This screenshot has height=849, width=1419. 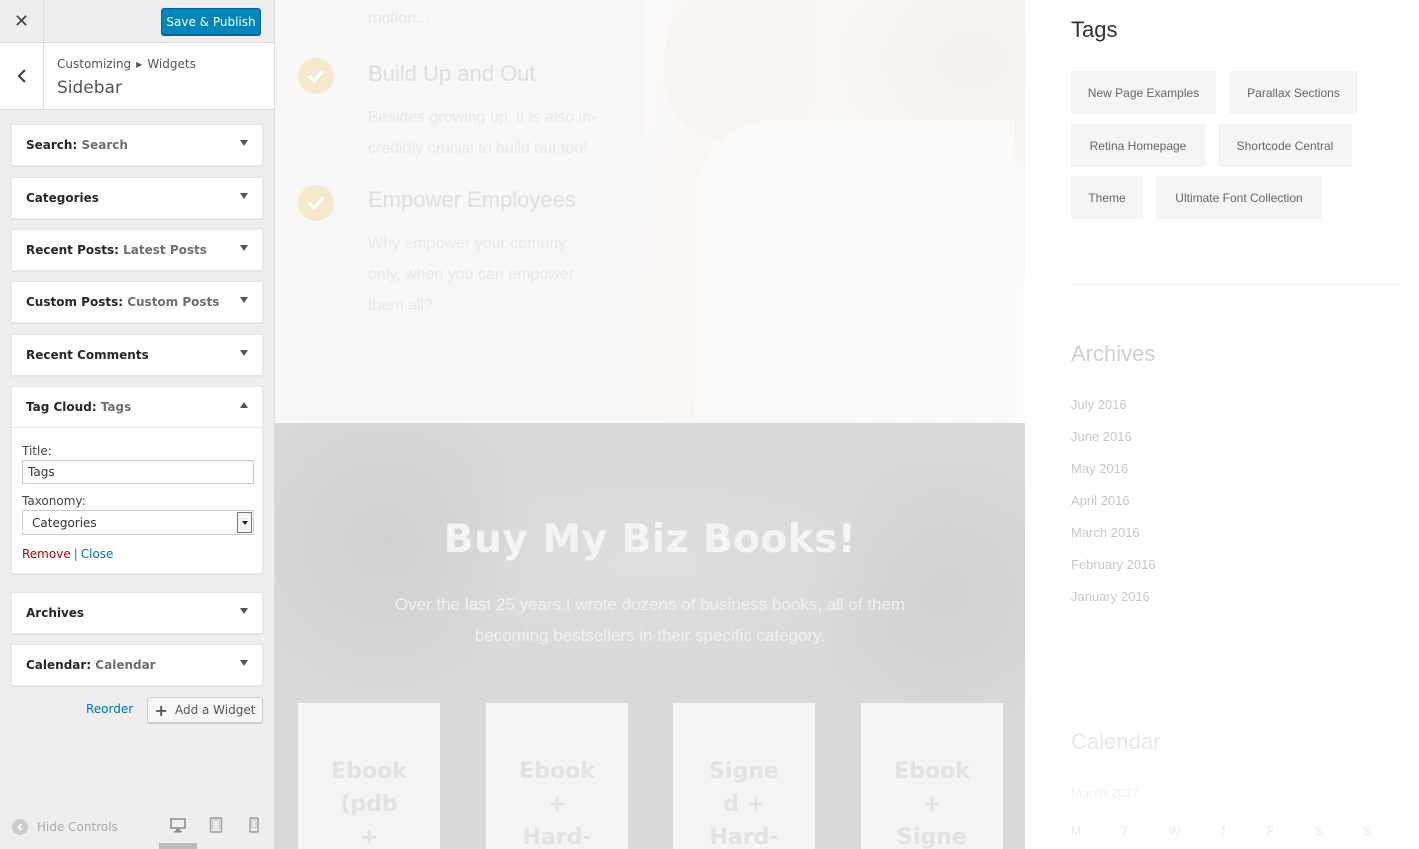 I want to click on add-widget-button: + Add a Widget, so click(x=205, y=710).